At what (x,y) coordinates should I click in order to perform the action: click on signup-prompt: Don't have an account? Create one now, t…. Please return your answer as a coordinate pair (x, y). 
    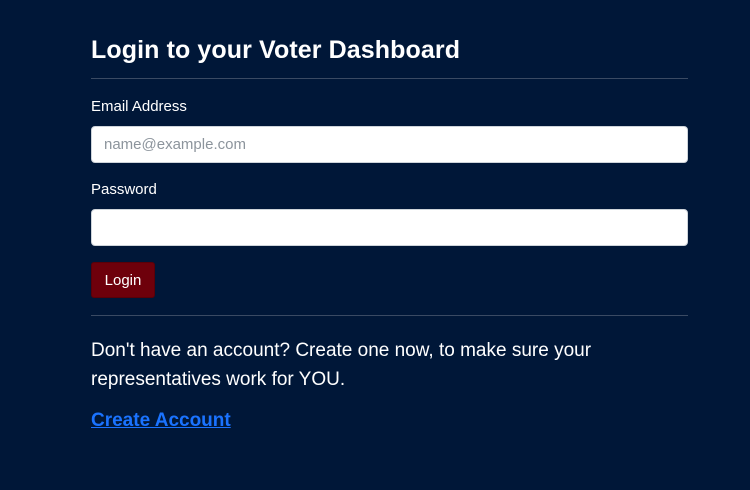
    Looking at the image, I should click on (341, 365).